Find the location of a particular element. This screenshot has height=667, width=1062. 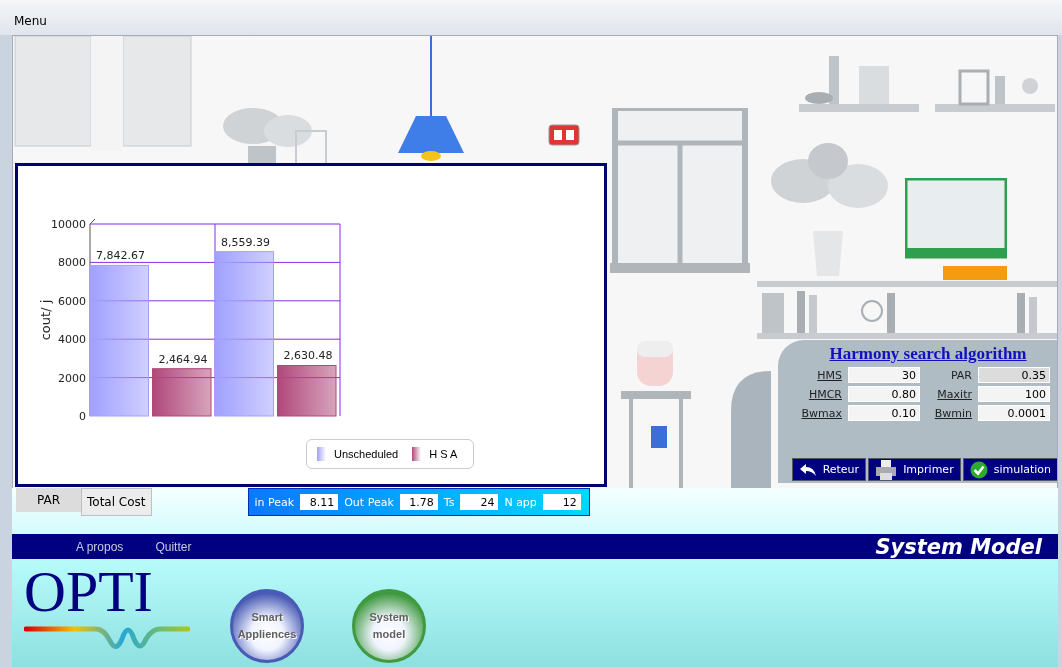

legend-label: Unscheduled is located at coordinates (366, 454).